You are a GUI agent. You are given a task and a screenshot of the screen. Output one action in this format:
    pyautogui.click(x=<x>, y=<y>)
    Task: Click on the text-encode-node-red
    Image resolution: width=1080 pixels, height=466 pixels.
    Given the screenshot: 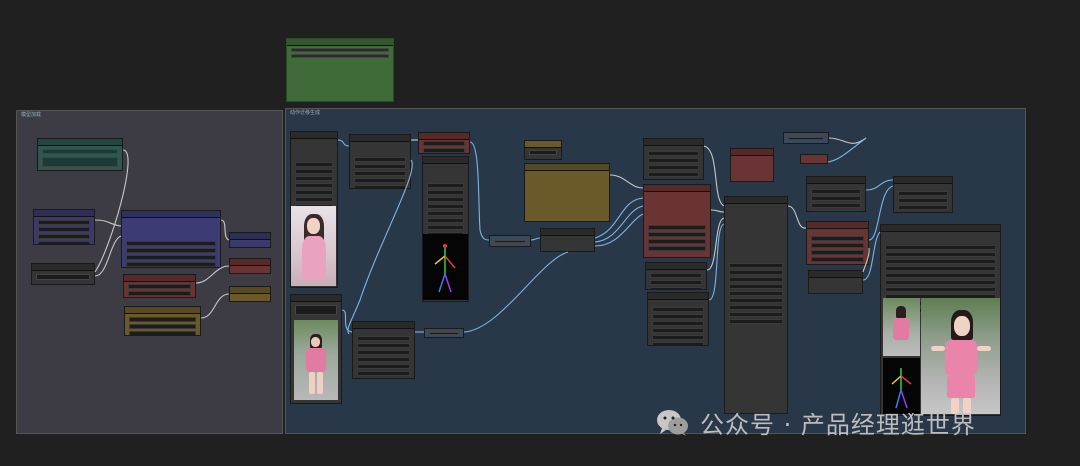 What is the action you would take?
    pyautogui.click(x=159, y=286)
    